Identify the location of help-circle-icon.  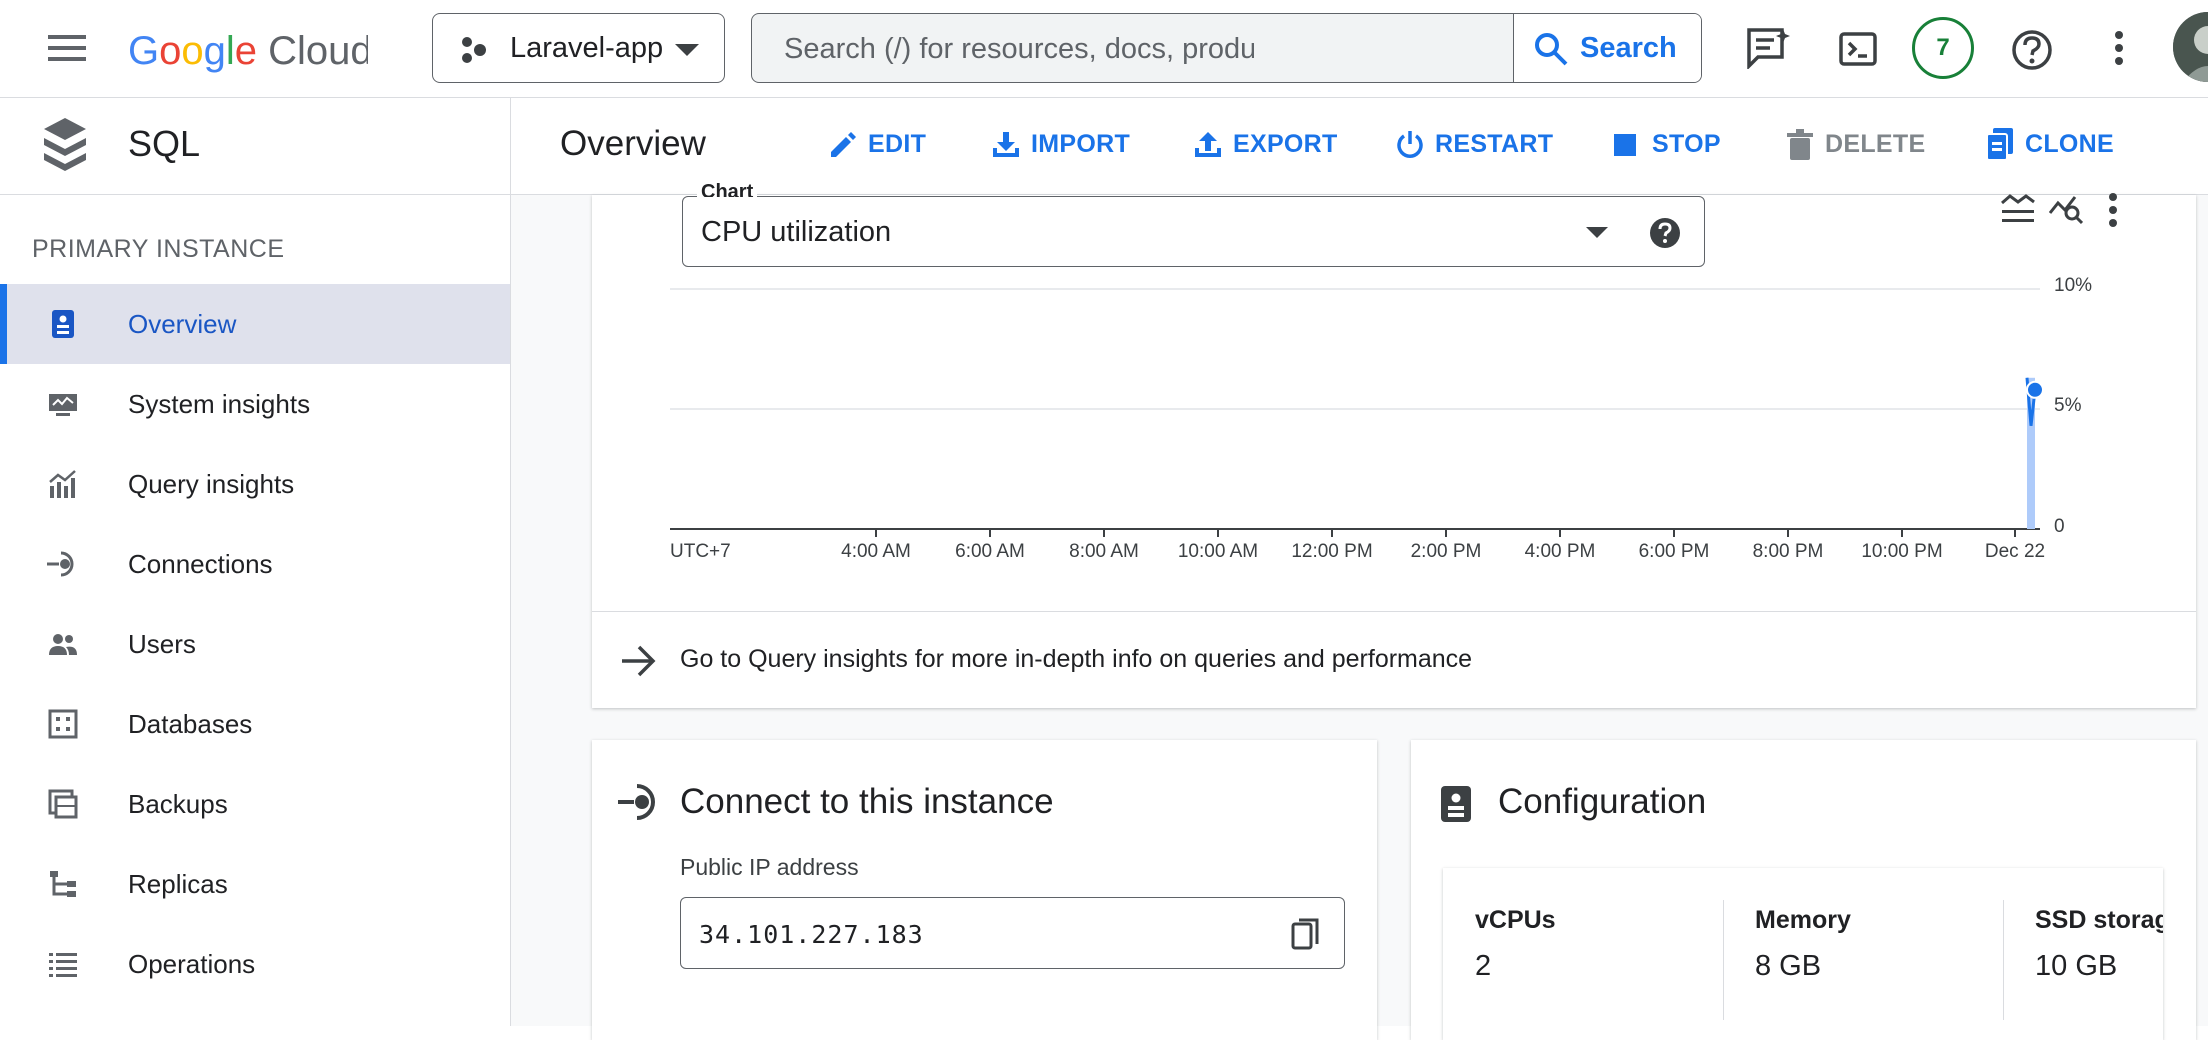
(1665, 233).